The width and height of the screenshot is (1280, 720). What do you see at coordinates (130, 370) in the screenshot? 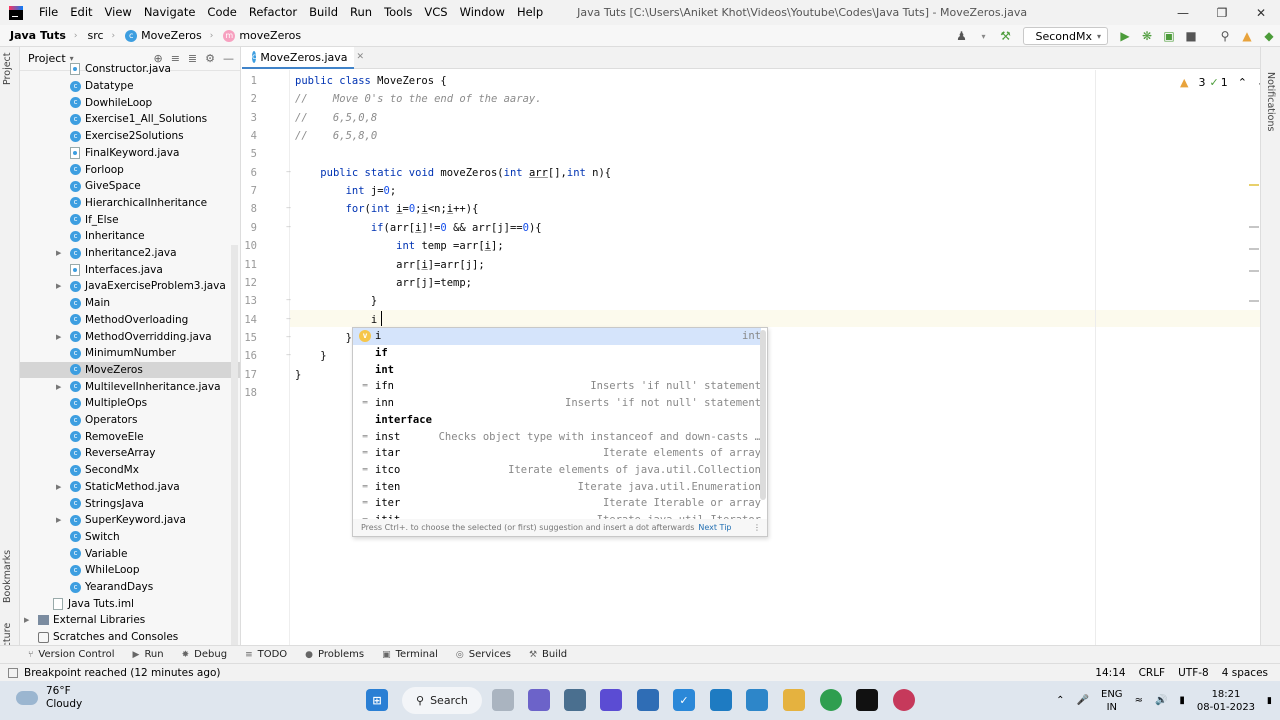
I see `tree-item: c MoveZeros` at bounding box center [130, 370].